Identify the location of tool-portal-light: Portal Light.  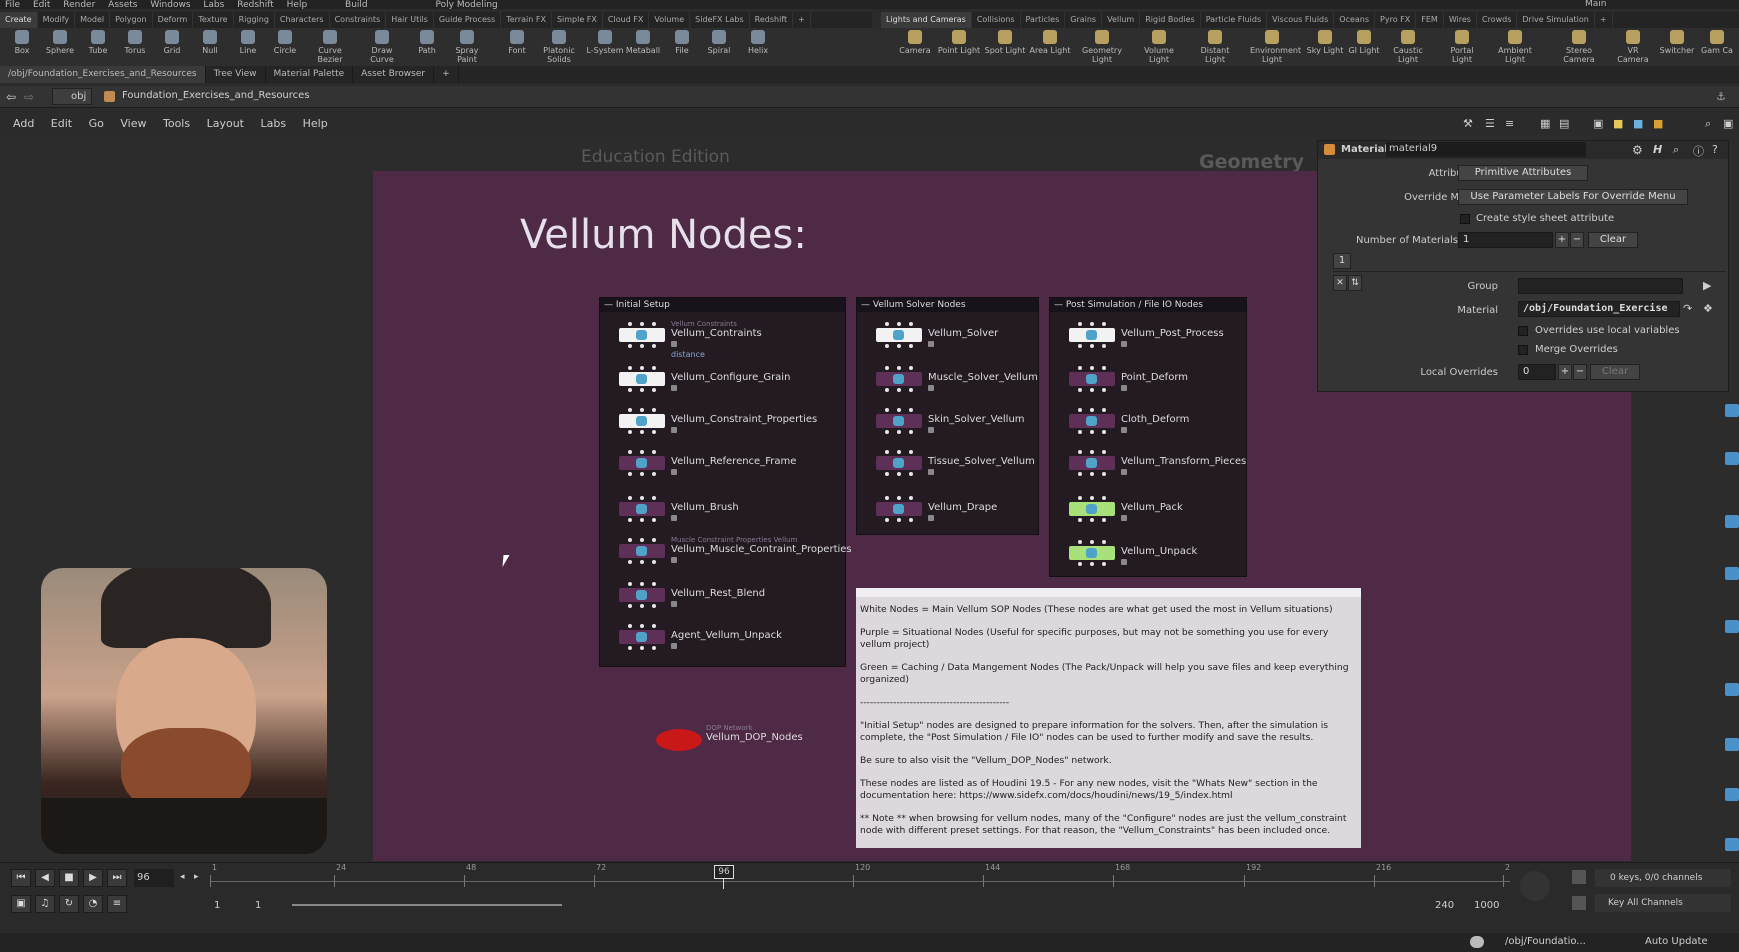
(1462, 47).